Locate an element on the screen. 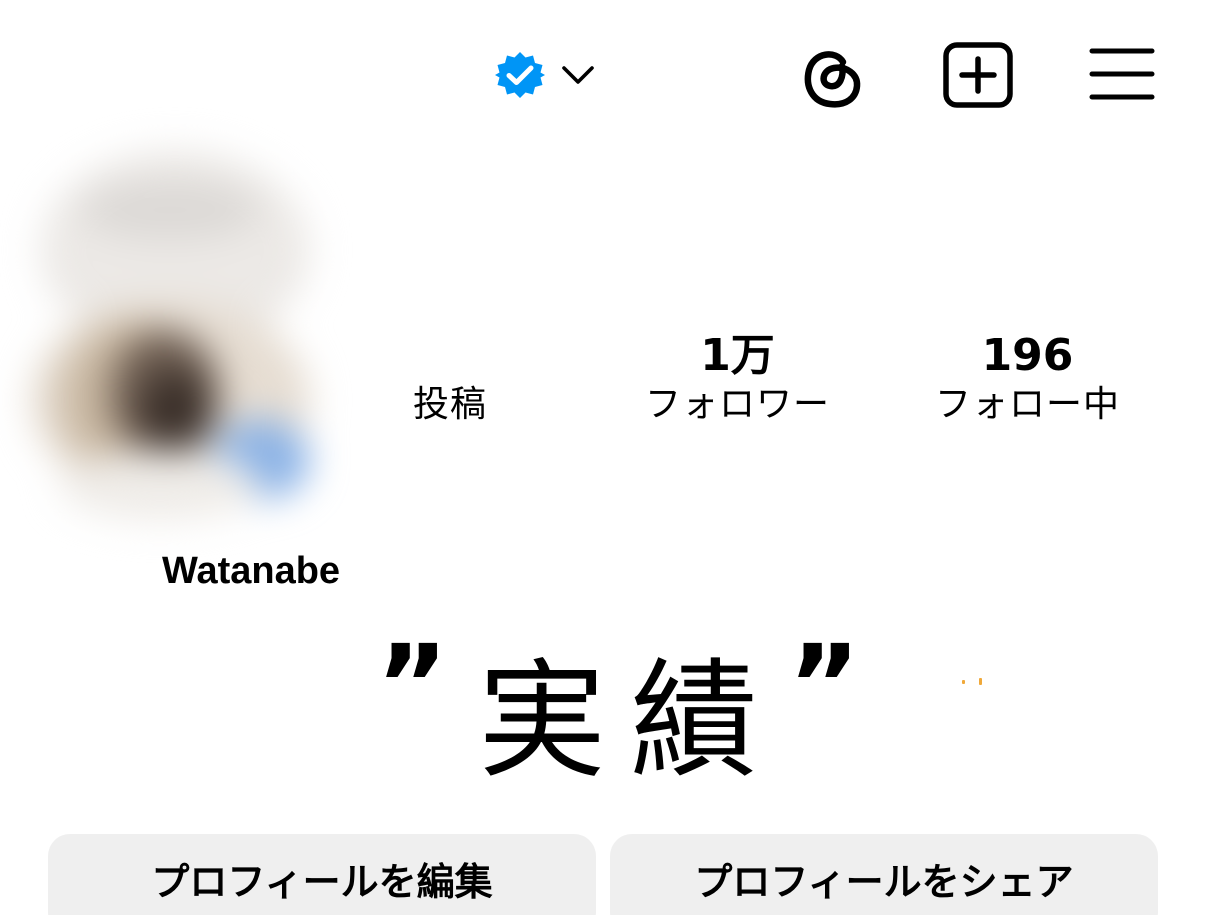 The width and height of the screenshot is (1206, 915). posts-label: 投稿 is located at coordinates (449, 404).